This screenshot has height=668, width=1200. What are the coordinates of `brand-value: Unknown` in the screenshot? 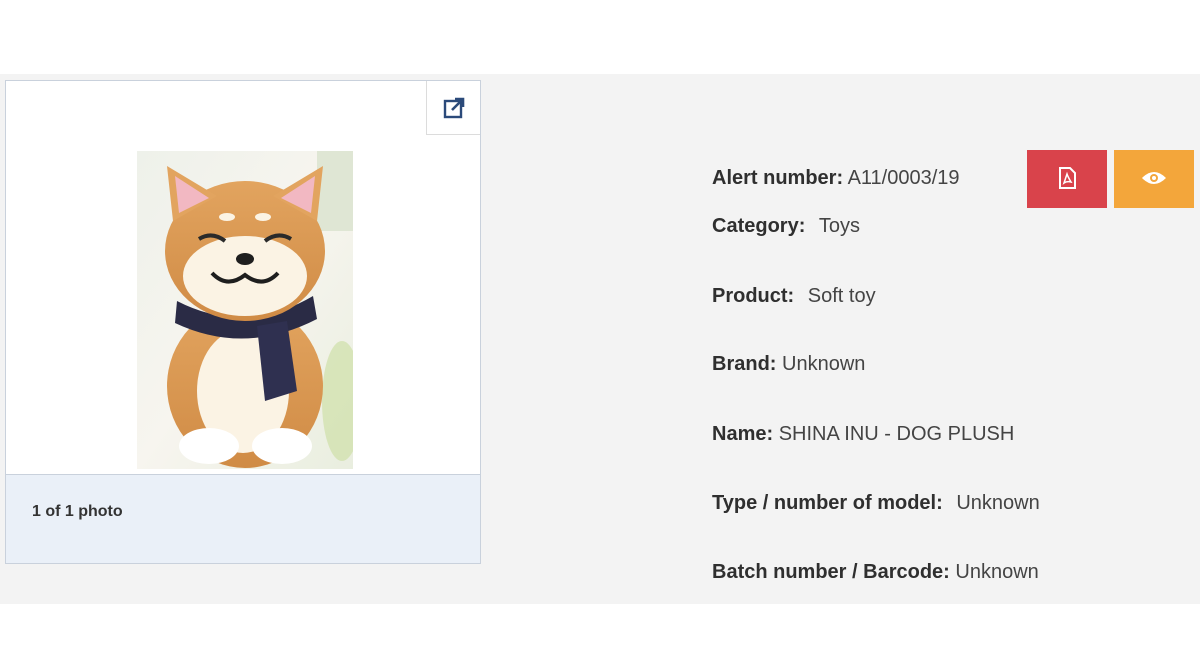 It's located at (824, 364).